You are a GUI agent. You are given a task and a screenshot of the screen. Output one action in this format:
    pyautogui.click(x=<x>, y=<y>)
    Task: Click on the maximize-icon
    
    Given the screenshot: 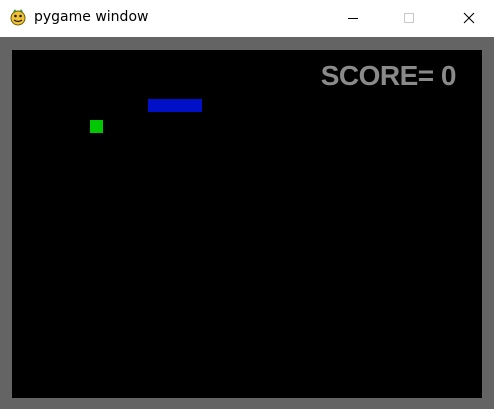 What is the action you would take?
    pyautogui.click(x=409, y=18)
    